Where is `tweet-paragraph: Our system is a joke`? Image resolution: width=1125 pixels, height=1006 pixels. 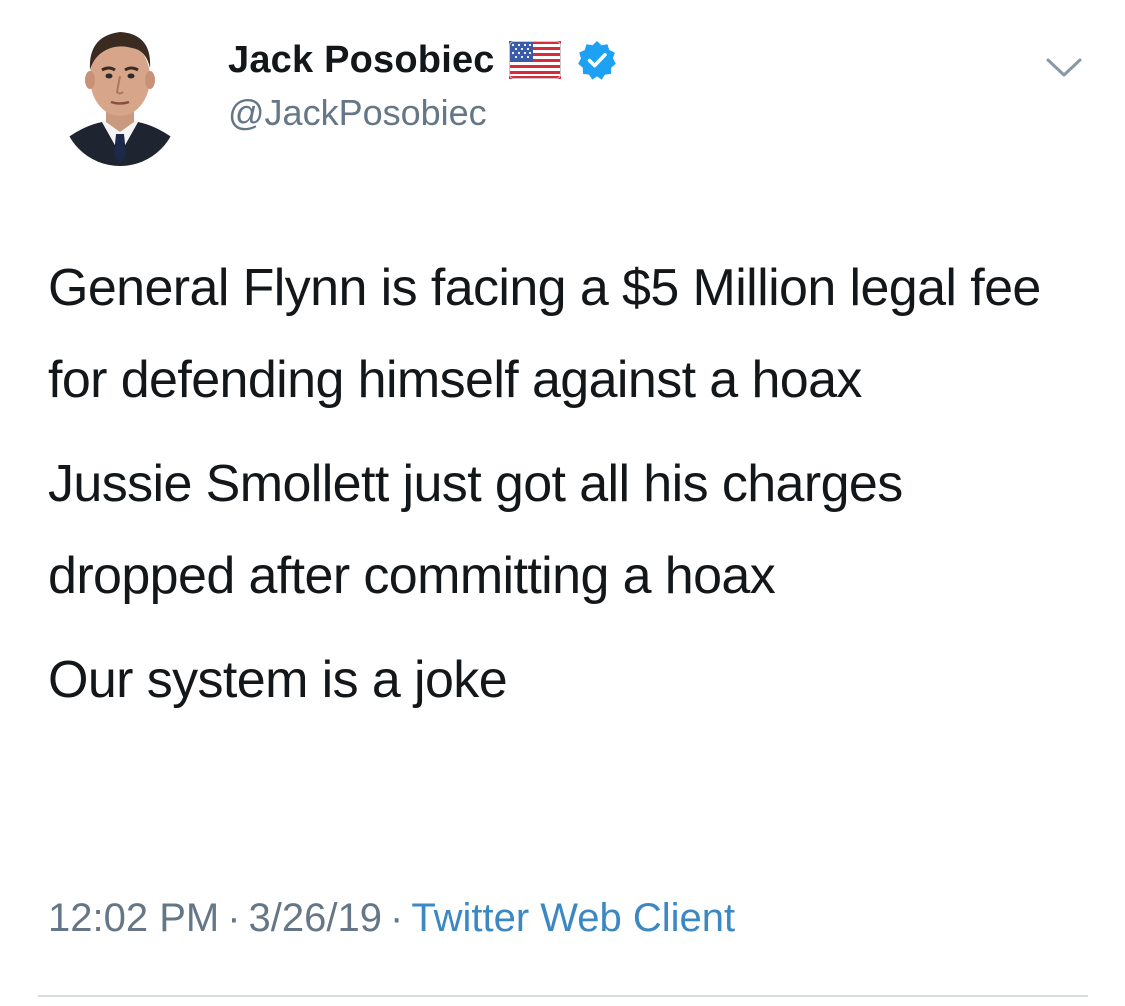
tweet-paragraph: Our system is a joke is located at coordinates (278, 680).